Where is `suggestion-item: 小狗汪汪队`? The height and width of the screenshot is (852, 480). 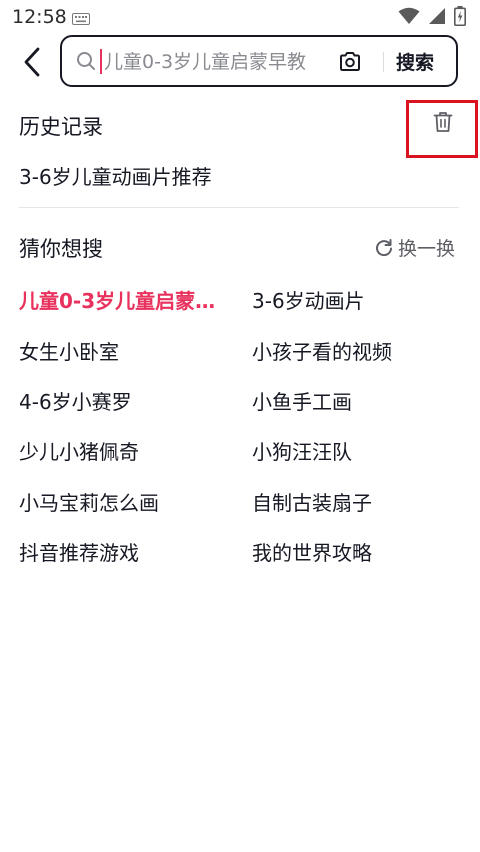
suggestion-item: 小狗汪汪队 is located at coordinates (302, 450).